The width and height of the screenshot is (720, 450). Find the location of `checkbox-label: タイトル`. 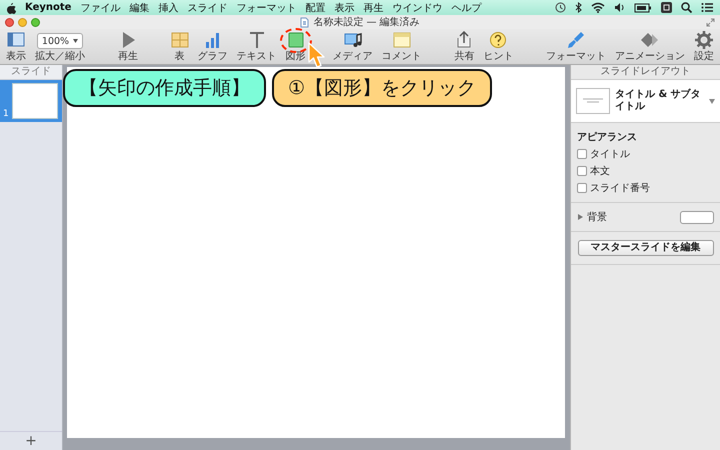

checkbox-label: タイトル is located at coordinates (610, 154).